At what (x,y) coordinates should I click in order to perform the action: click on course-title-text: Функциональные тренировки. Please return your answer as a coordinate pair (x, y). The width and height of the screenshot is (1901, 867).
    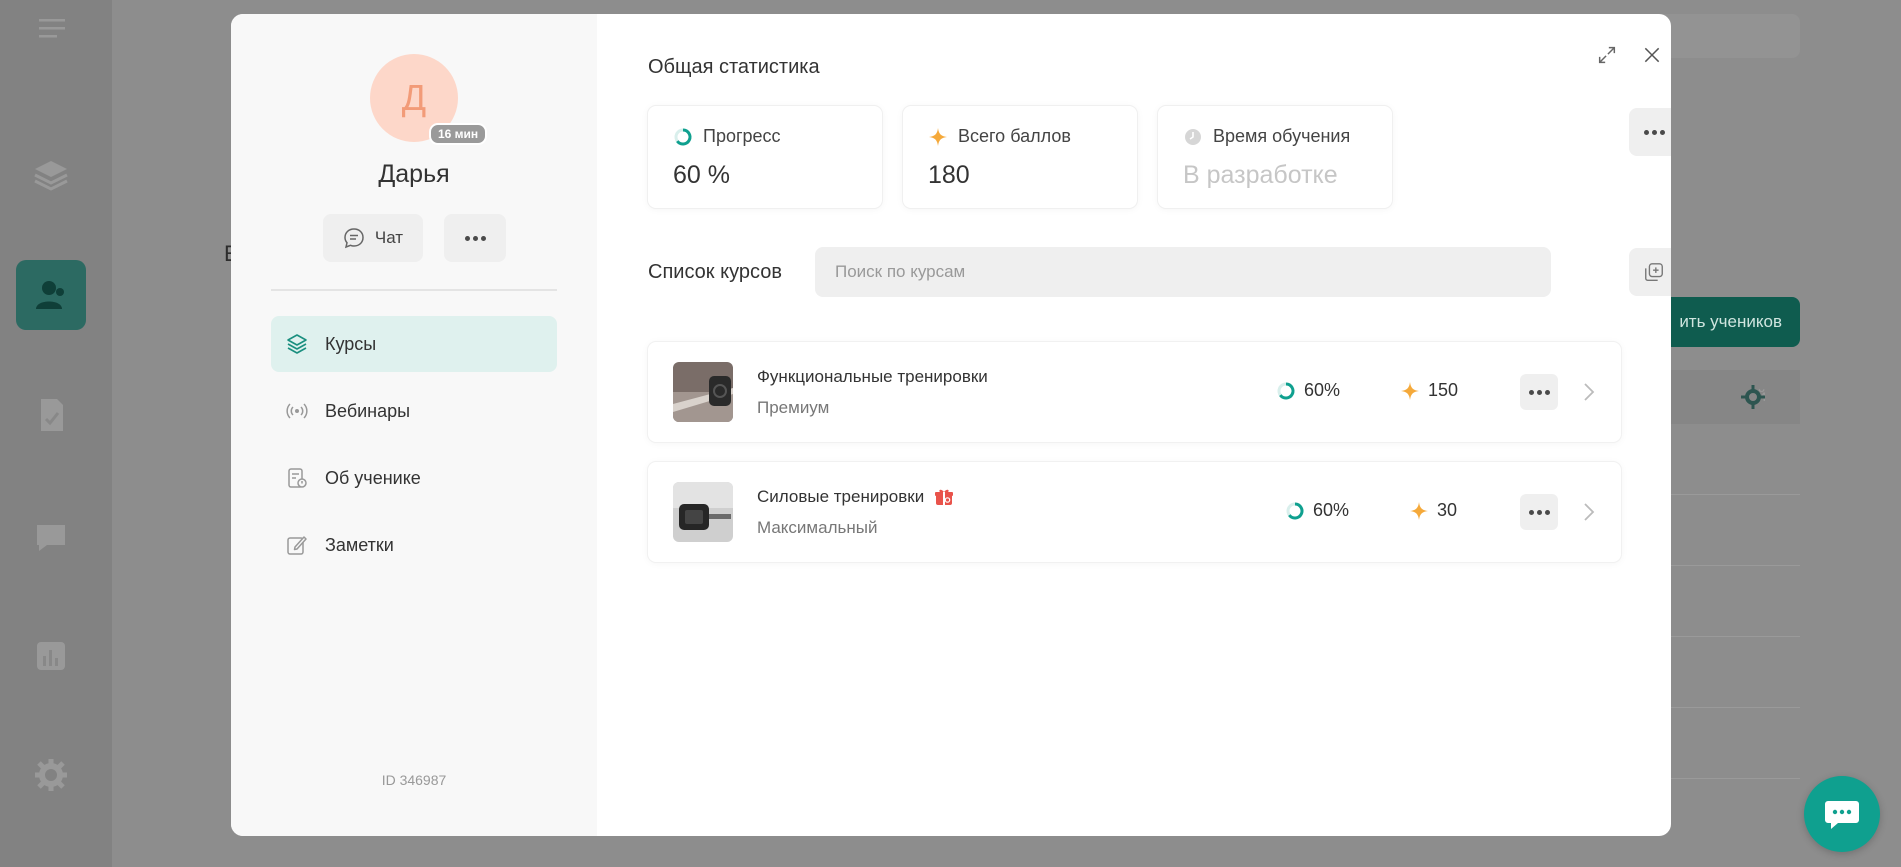
    Looking at the image, I should click on (872, 376).